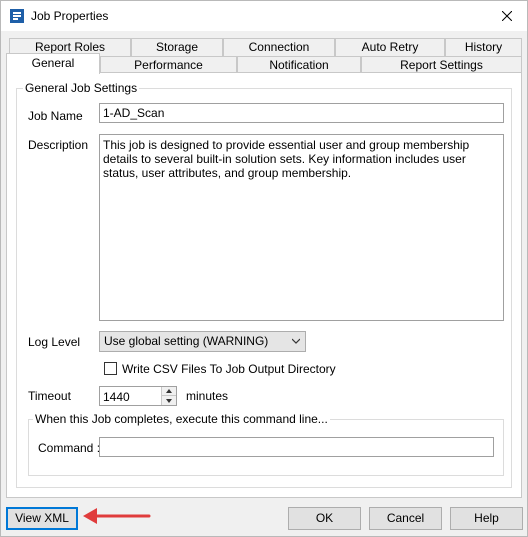 The height and width of the screenshot is (537, 528). I want to click on window-title: Job Properties, so click(70, 16).